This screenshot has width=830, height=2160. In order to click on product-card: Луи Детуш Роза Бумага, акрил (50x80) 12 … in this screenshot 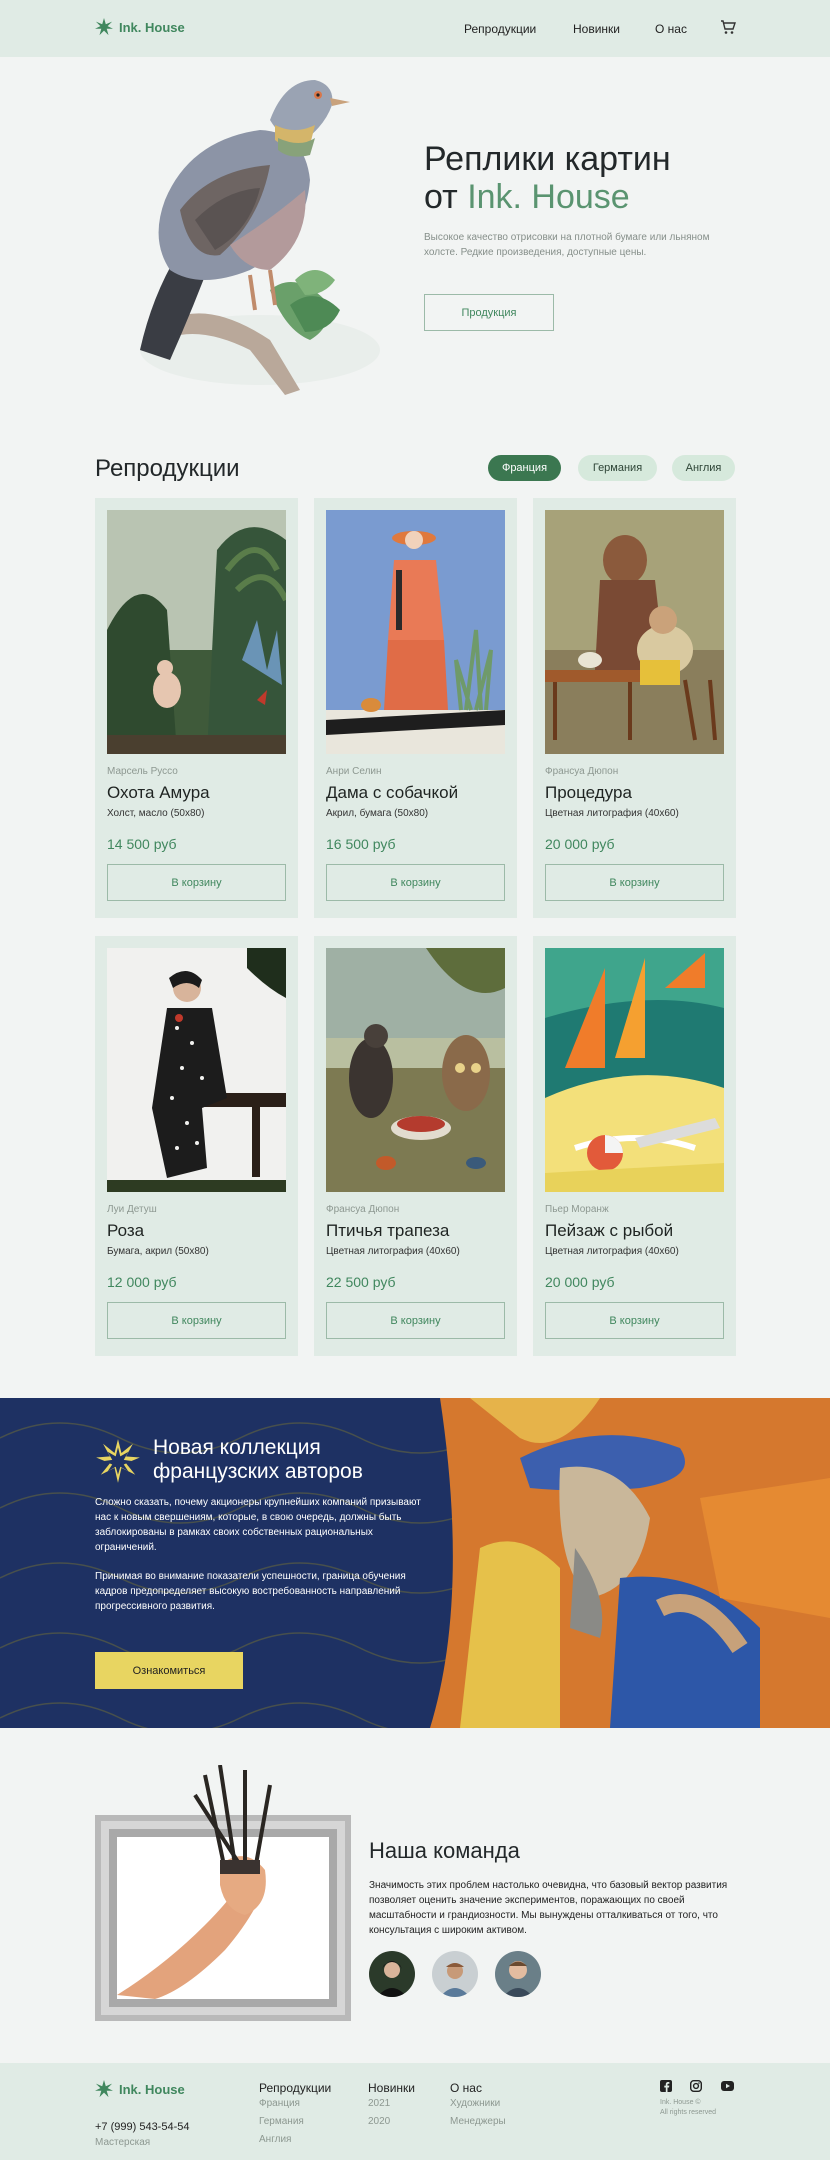, I will do `click(196, 1146)`.